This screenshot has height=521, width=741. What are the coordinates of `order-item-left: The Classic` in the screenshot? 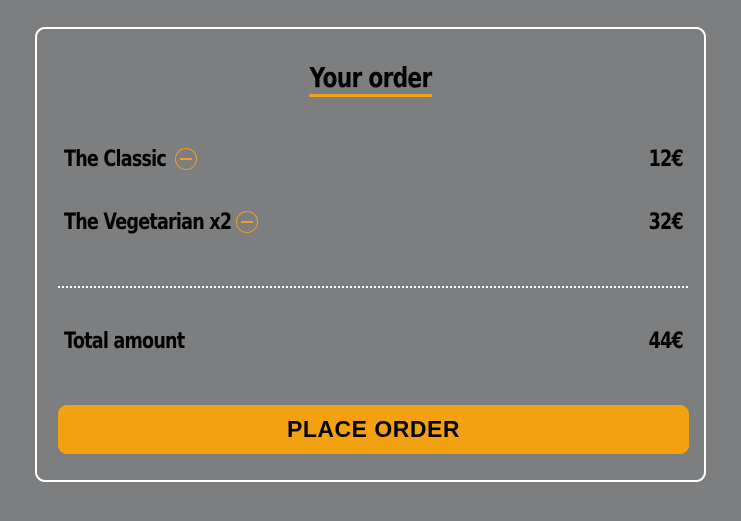 It's located at (130, 159).